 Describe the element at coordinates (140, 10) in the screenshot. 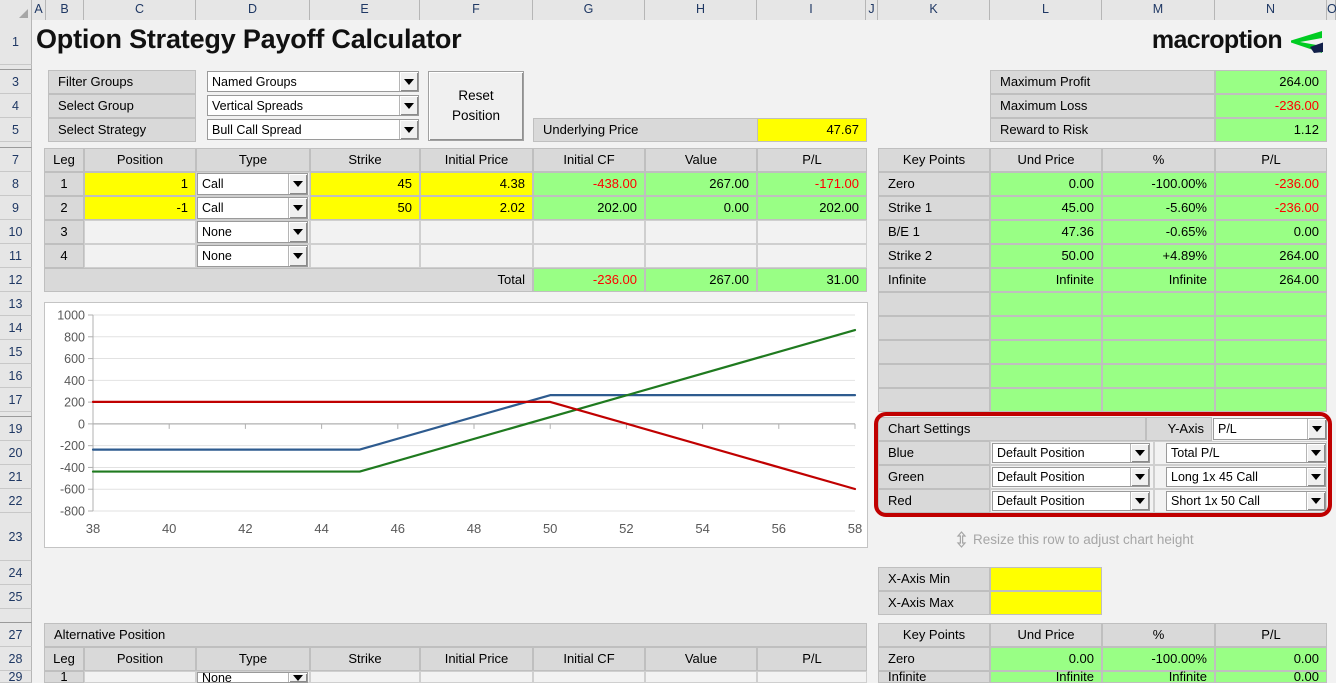

I see `column-header-c: C` at that location.